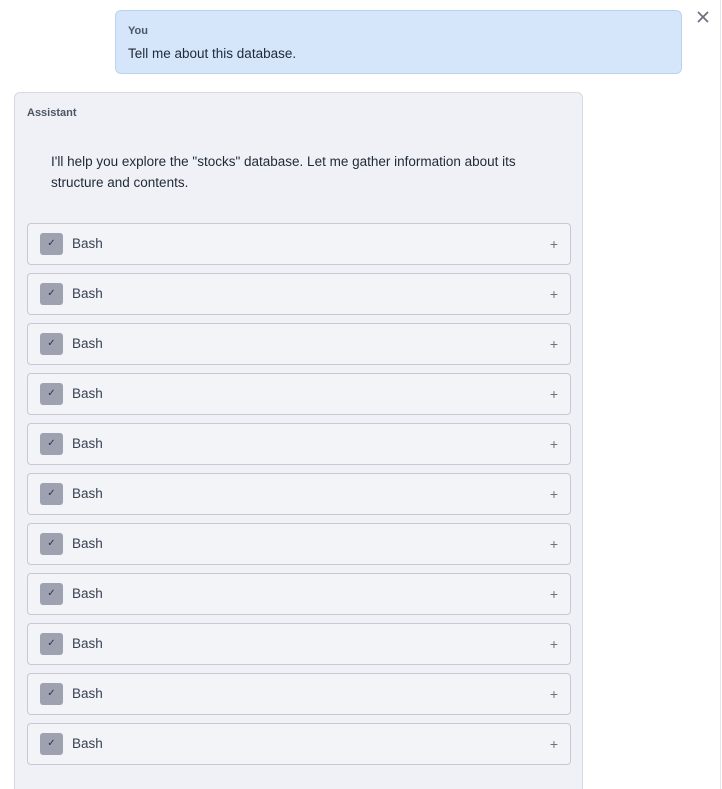 Image resolution: width=722 pixels, height=789 pixels. What do you see at coordinates (398, 42) in the screenshot?
I see `user-message: You Tell me about this database.` at bounding box center [398, 42].